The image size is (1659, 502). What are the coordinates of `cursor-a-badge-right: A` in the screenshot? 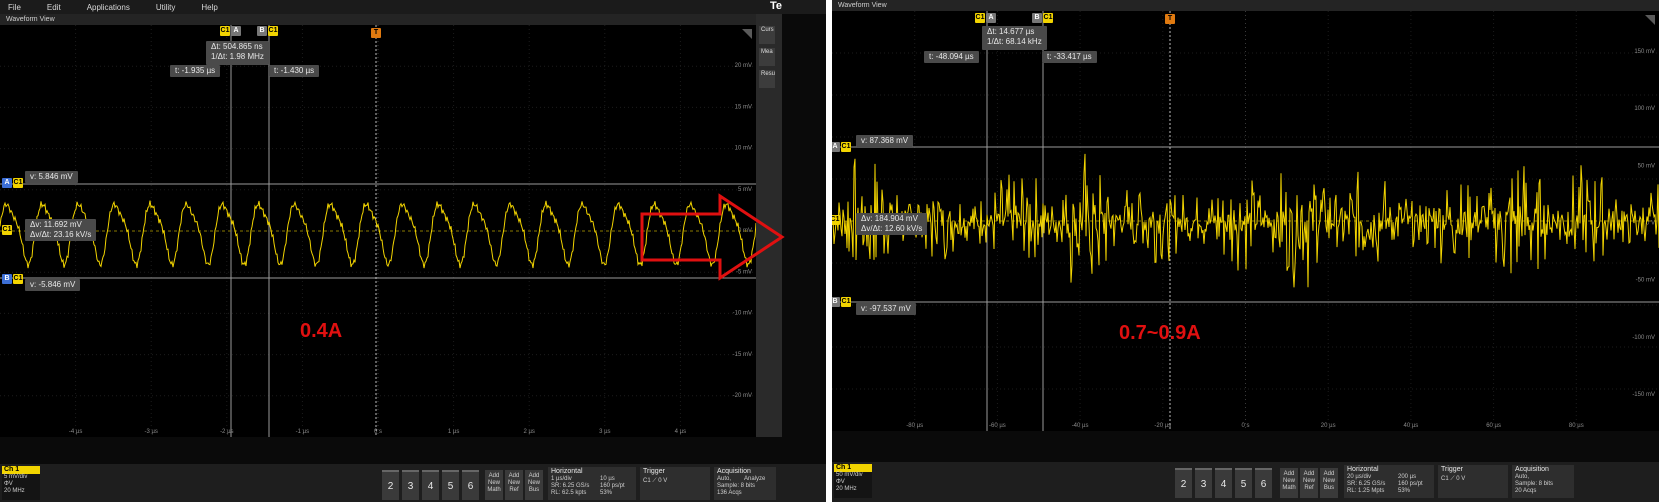 It's located at (991, 18).